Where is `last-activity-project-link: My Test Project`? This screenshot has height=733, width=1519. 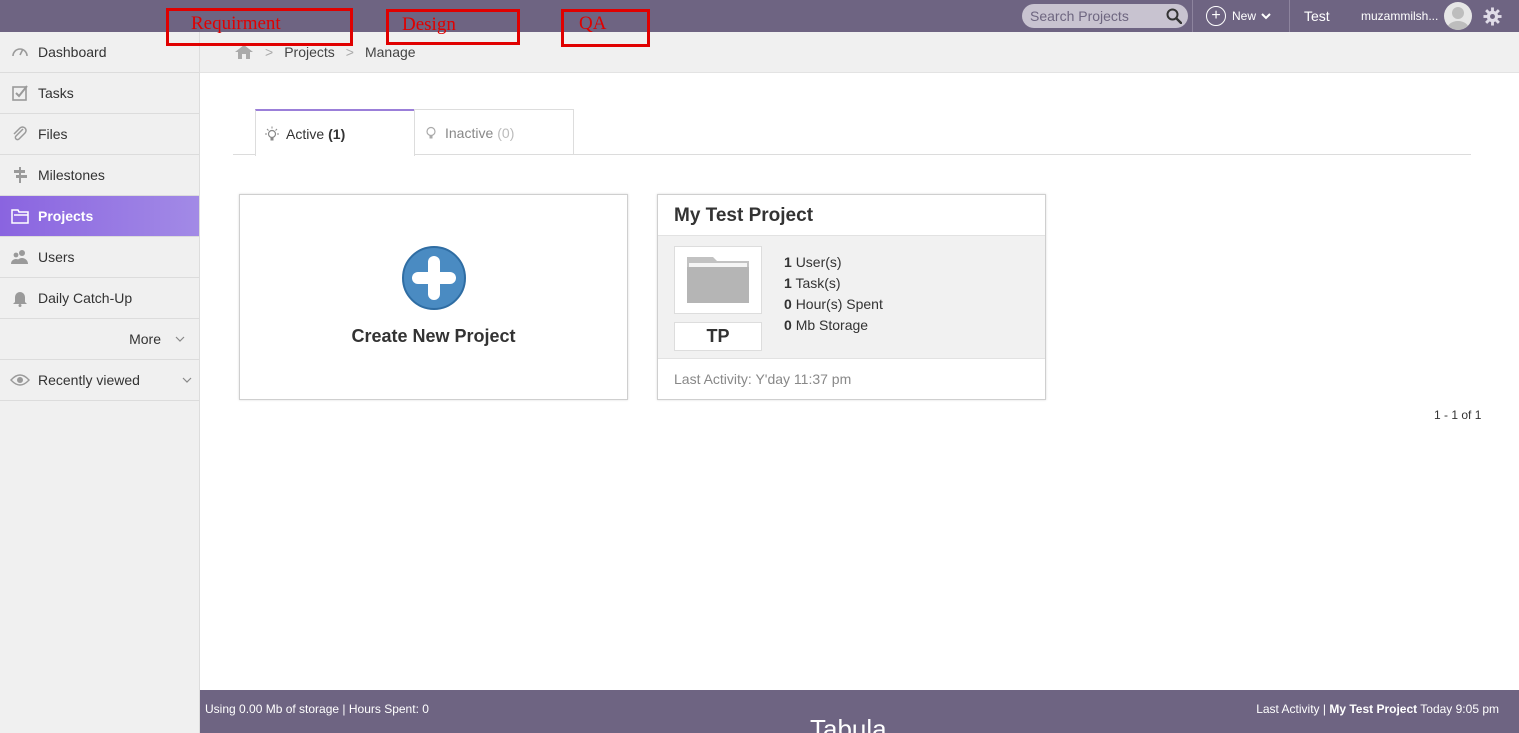 last-activity-project-link: My Test Project is located at coordinates (1373, 709).